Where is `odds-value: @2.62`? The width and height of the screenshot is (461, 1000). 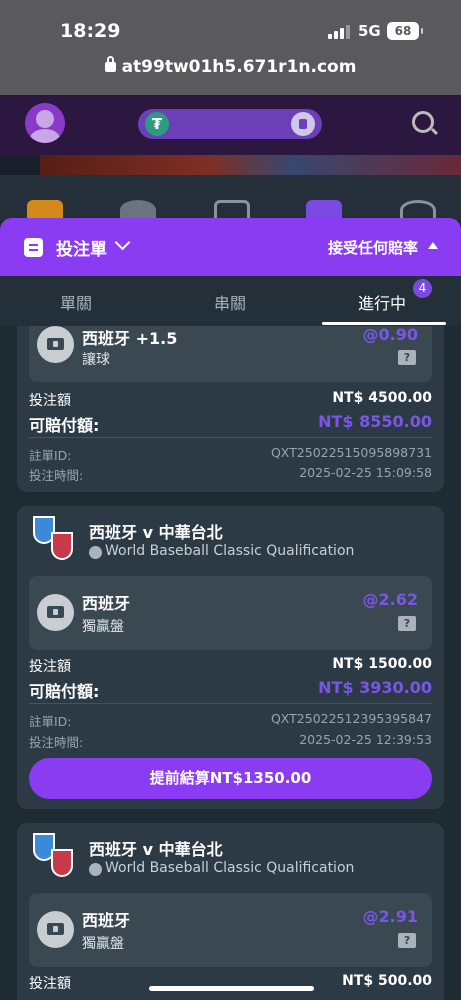 odds-value: @2.62 is located at coordinates (390, 599).